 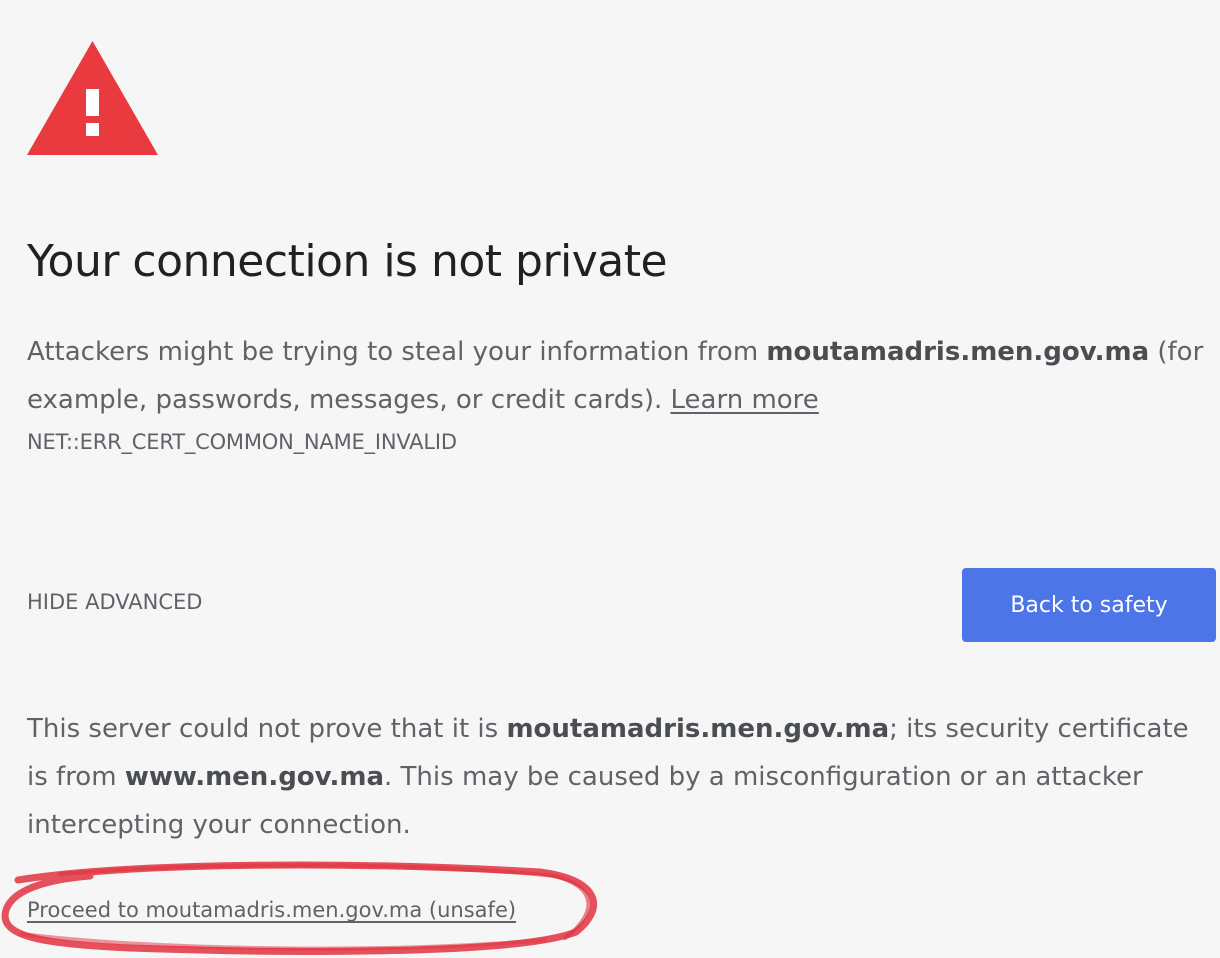 I want to click on learn-more-link: Learn more, so click(x=745, y=400).